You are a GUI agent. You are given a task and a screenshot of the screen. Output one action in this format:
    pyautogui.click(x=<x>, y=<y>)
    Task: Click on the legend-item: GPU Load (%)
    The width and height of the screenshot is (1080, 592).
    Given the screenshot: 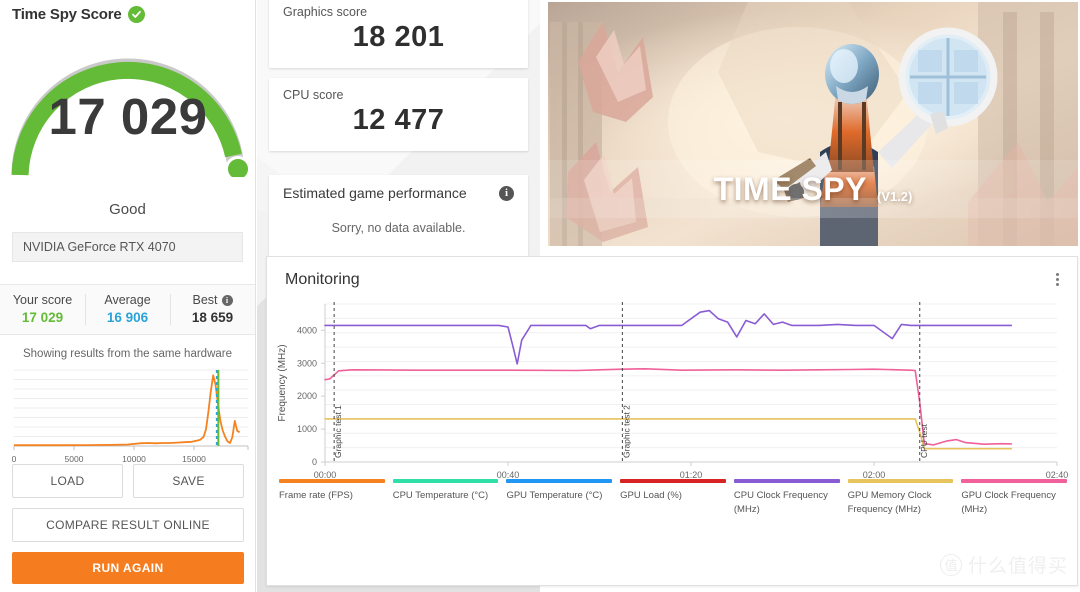 What is the action you would take?
    pyautogui.click(x=673, y=498)
    